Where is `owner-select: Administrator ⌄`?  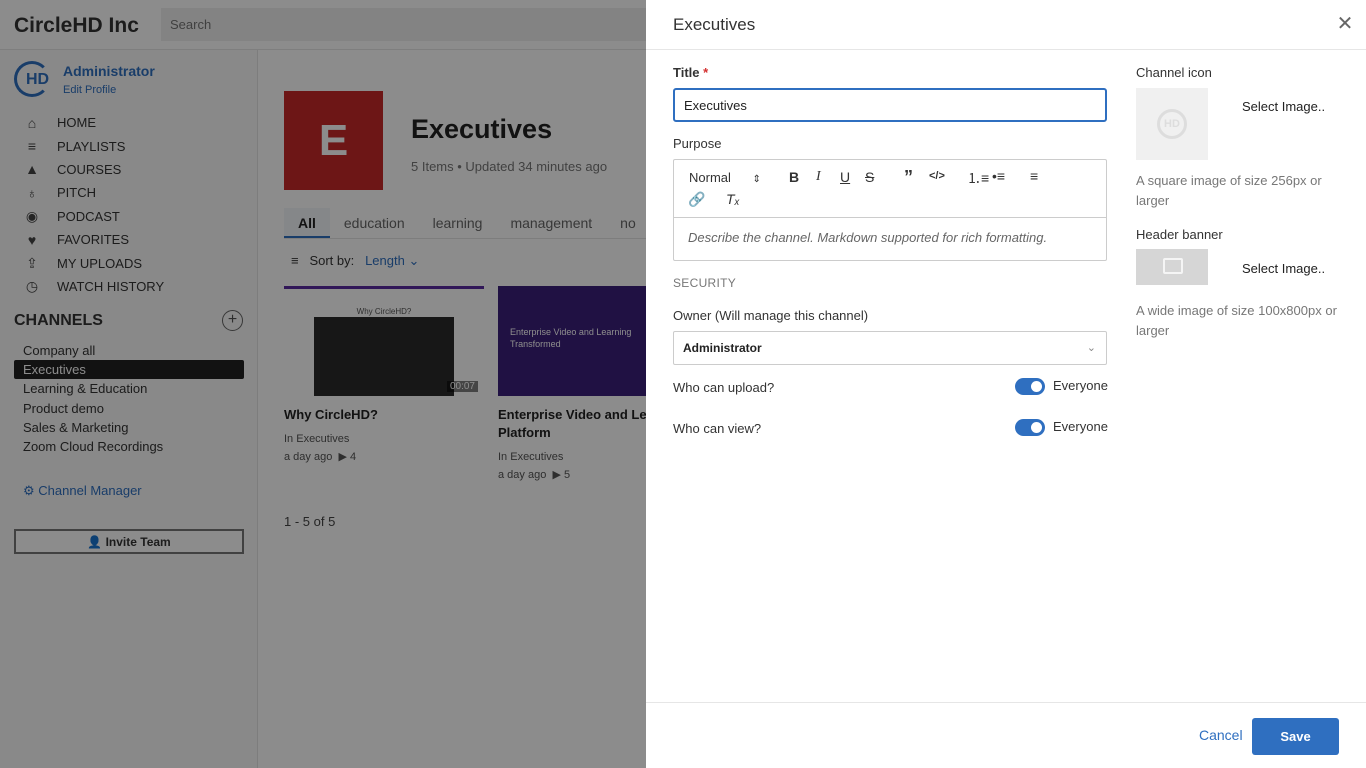 owner-select: Administrator ⌄ is located at coordinates (890, 348).